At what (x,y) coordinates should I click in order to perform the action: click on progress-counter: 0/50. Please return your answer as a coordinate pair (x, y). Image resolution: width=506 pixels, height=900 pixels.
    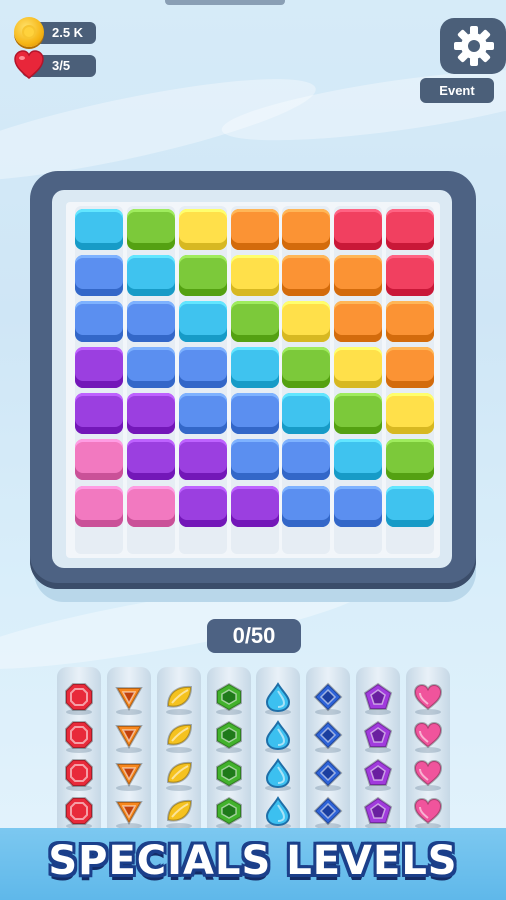
    Looking at the image, I should click on (254, 636).